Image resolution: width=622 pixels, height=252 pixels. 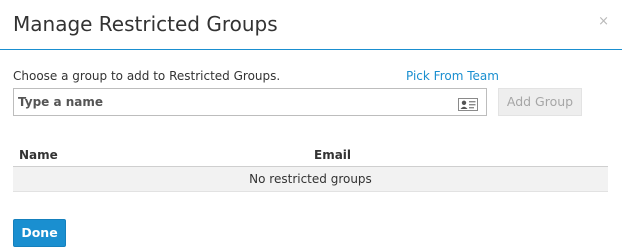 I want to click on table-header: Name Email, so click(x=310, y=156).